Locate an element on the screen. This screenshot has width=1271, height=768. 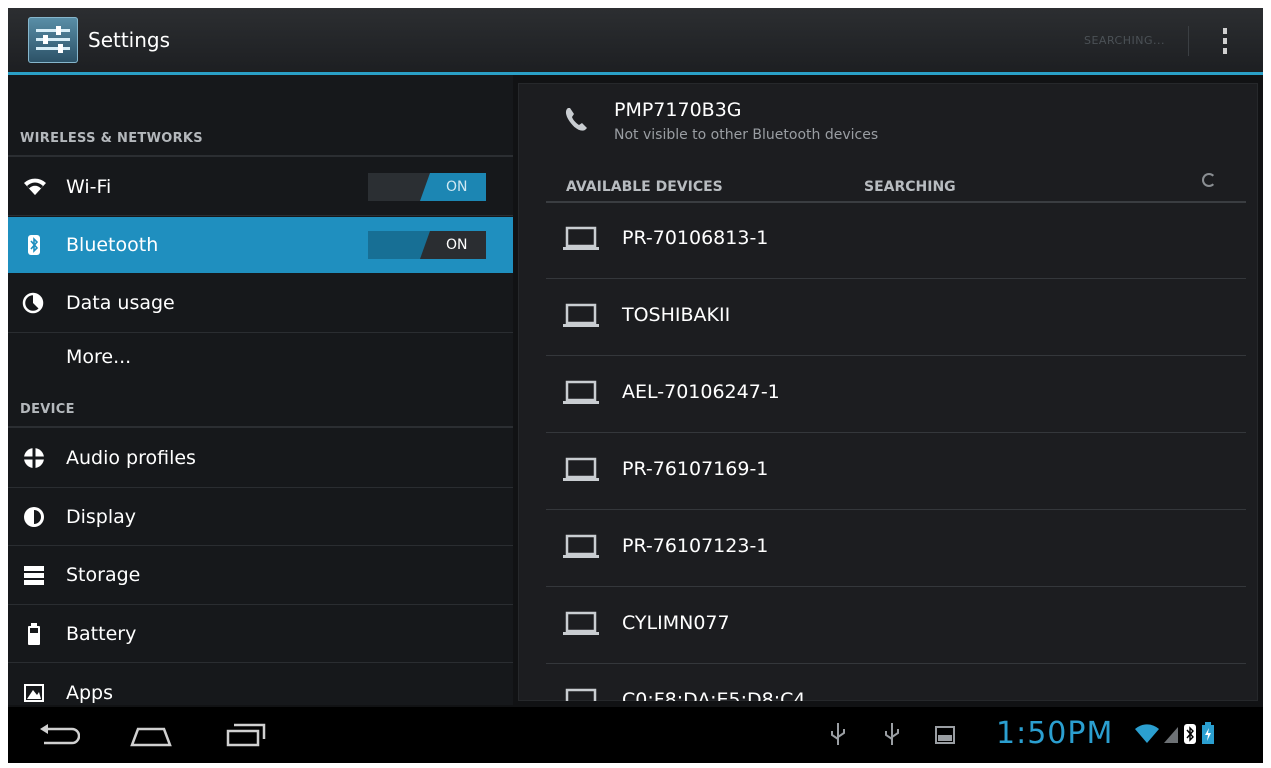
section-header-wireless: WIRELESS & NETWORKS is located at coordinates (111, 138).